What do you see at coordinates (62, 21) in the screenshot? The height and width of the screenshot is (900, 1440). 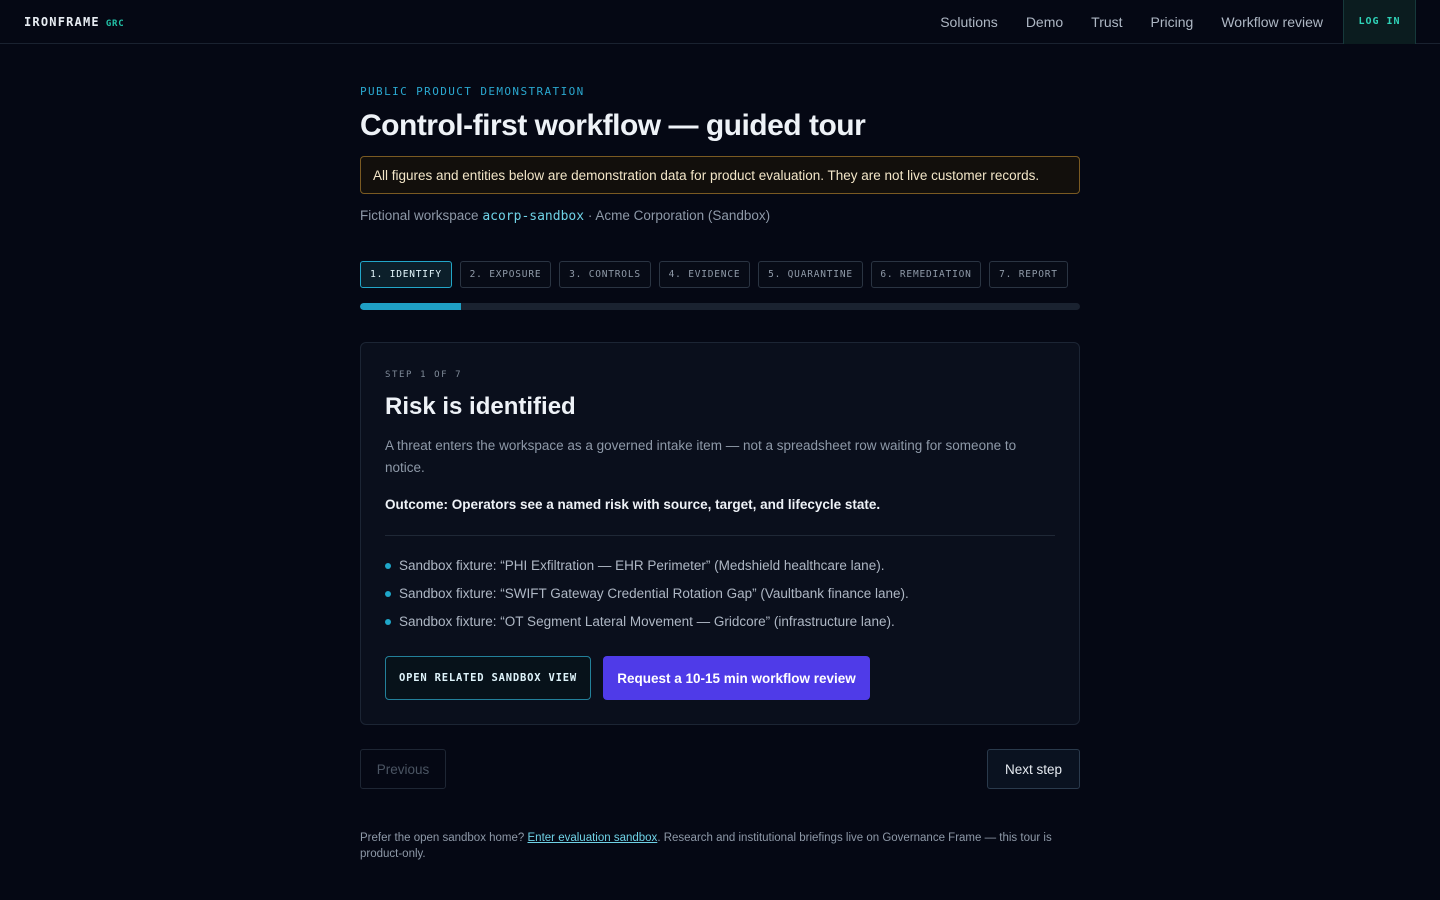 I see `brand-name: IRONFRAME` at bounding box center [62, 21].